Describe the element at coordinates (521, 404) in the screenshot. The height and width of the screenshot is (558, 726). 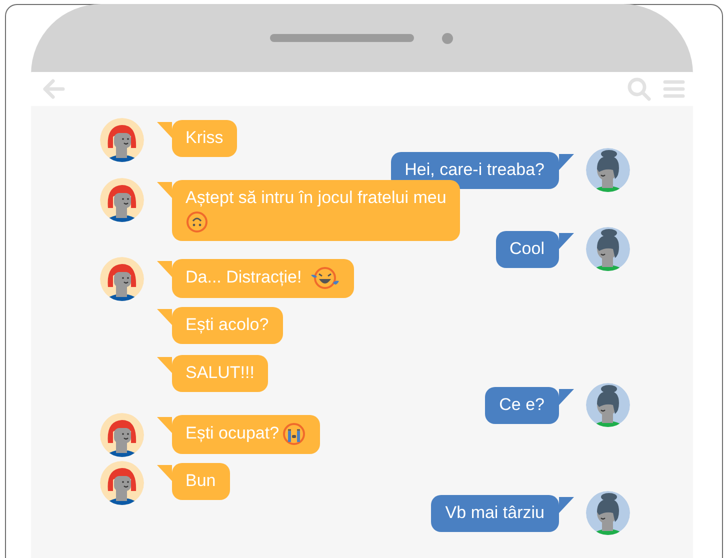
I see `message-text: Ce e?` at that location.